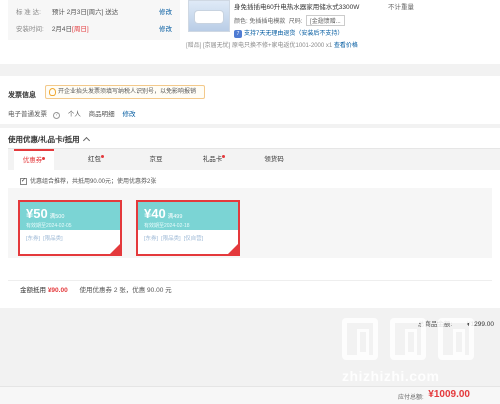  Describe the element at coordinates (93, 182) in the screenshot. I see `combo-text: 优惠组合推荐，共抵用90.00元；使用优惠券2张` at that location.